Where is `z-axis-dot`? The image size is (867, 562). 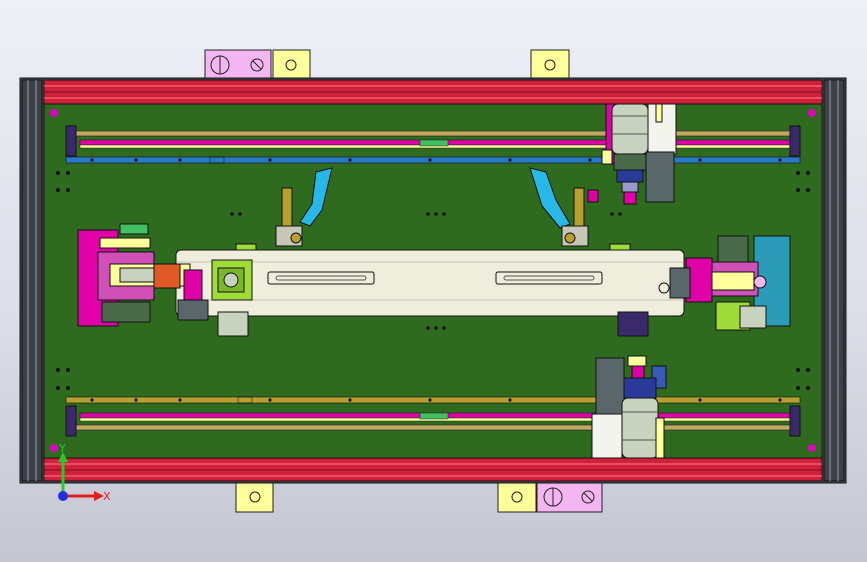
z-axis-dot is located at coordinates (63, 496).